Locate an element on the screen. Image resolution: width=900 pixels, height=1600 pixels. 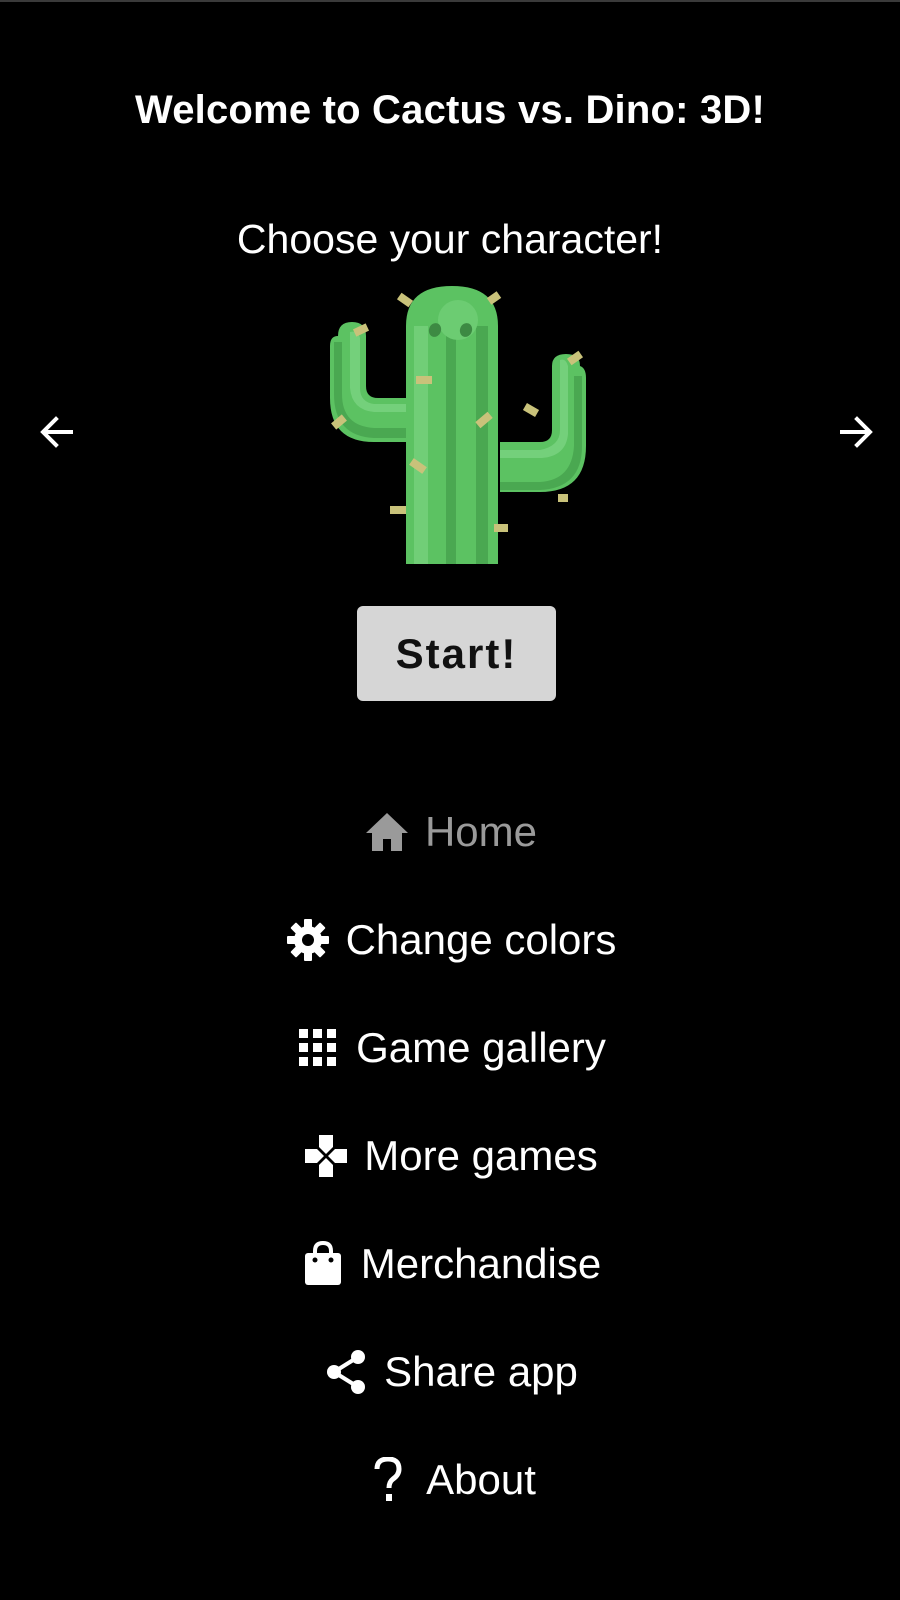
menu-item-game-gallery: Game gallery is located at coordinates (450, 1048).